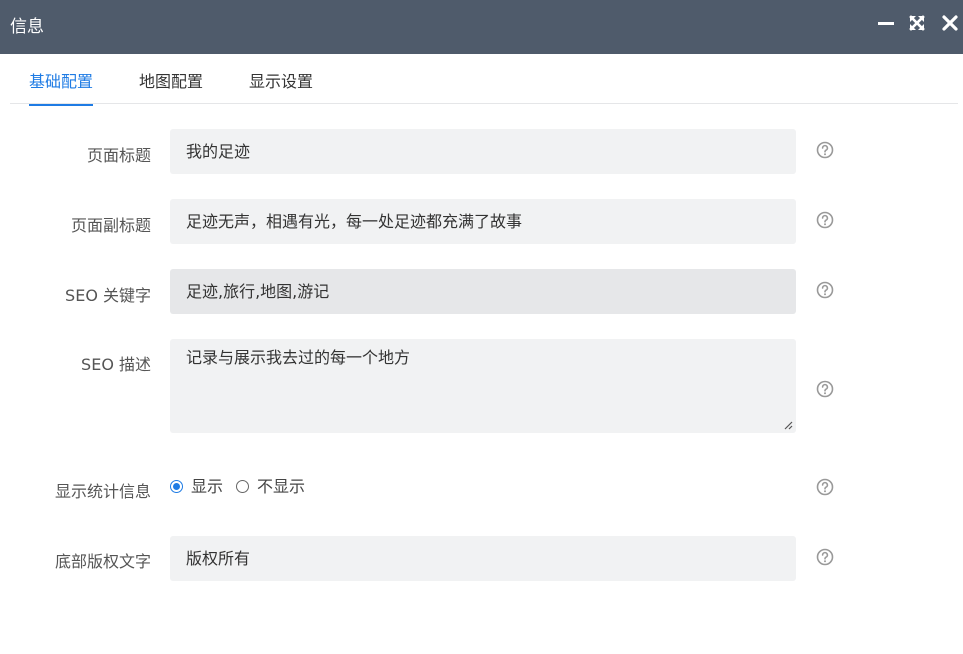 The image size is (963, 654). What do you see at coordinates (61, 87) in the screenshot?
I see `tab-basic-config: 基础配置` at bounding box center [61, 87].